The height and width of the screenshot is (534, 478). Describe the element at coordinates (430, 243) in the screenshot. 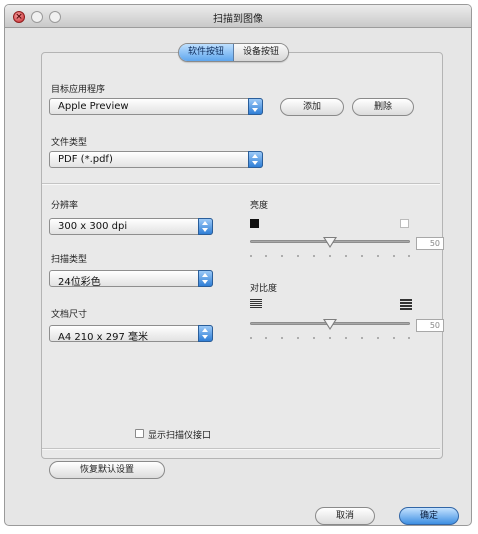

I see `brightness-value-field: 50` at that location.